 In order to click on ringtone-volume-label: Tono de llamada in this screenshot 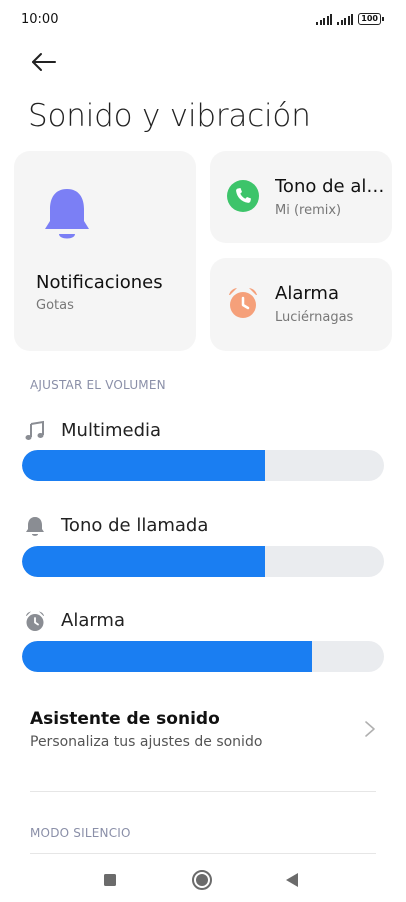, I will do `click(135, 525)`.